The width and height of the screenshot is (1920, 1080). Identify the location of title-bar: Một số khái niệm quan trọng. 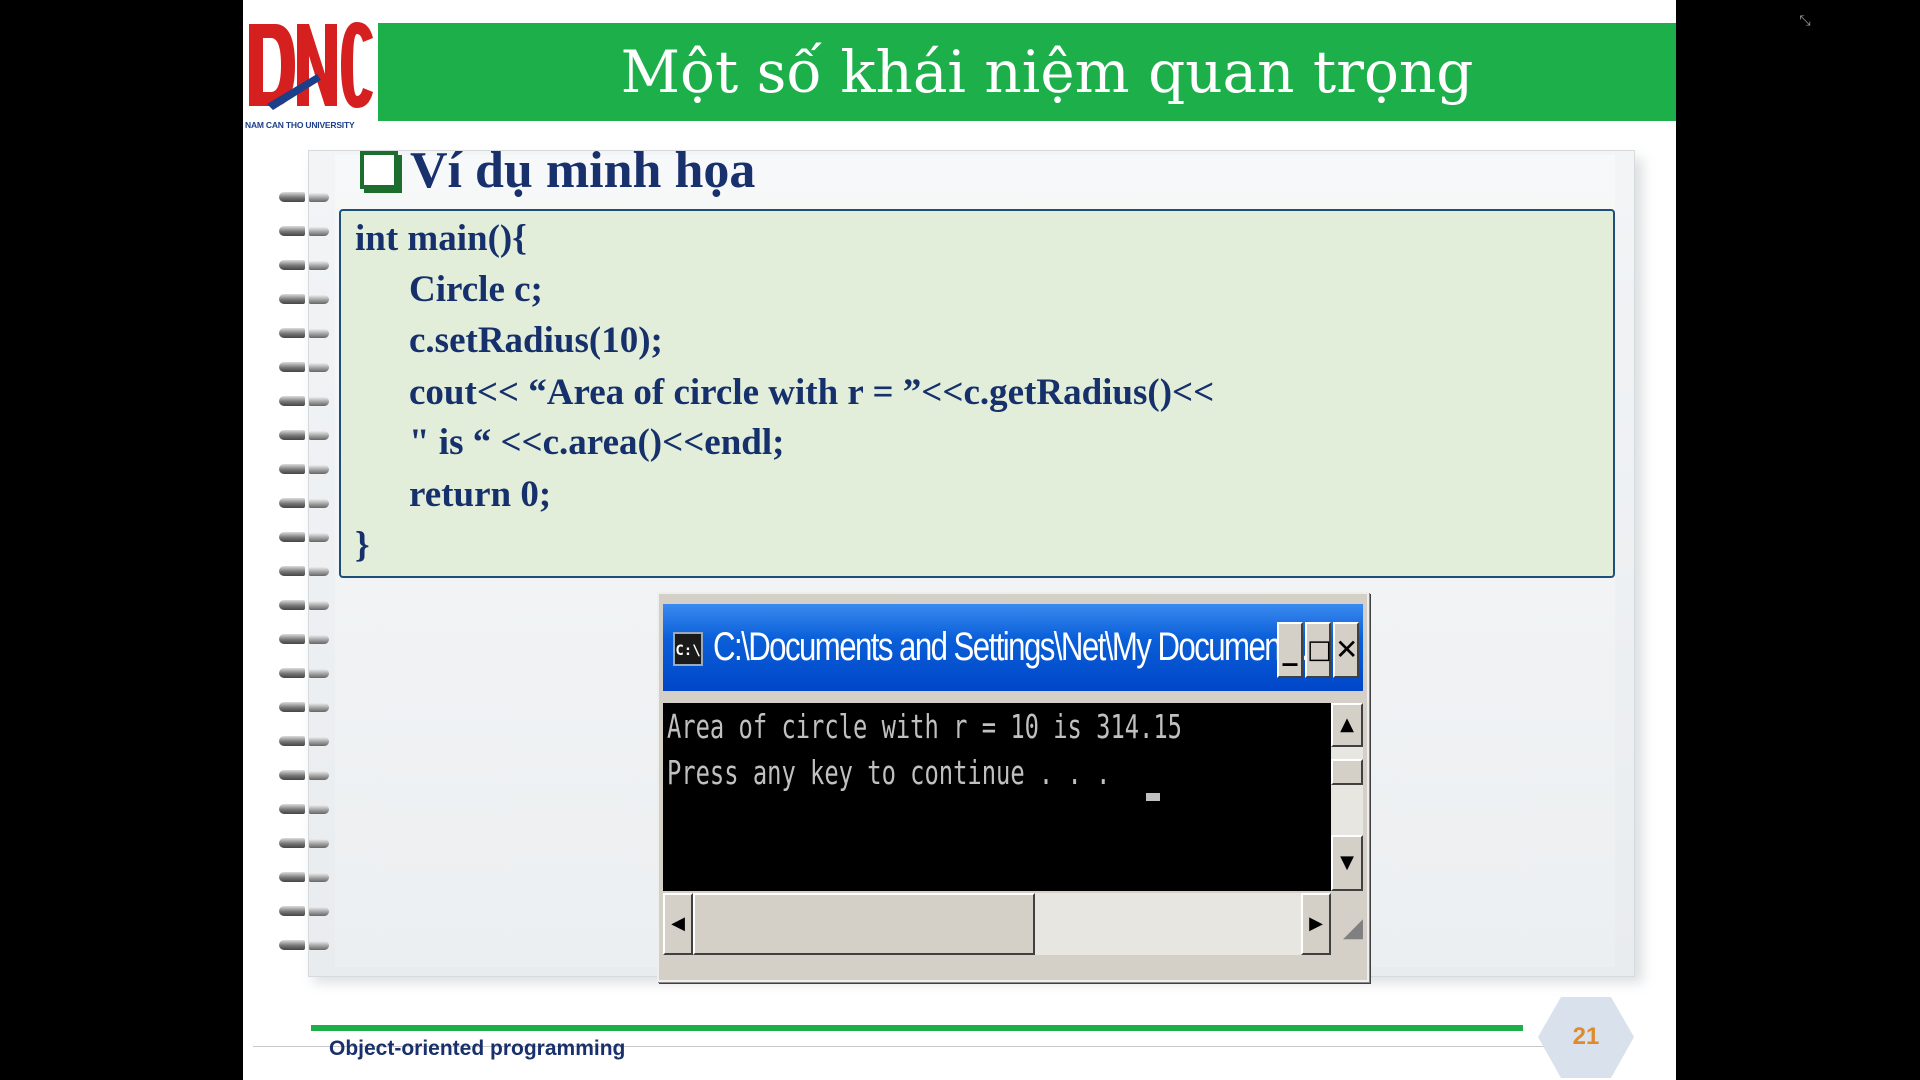
(1027, 72).